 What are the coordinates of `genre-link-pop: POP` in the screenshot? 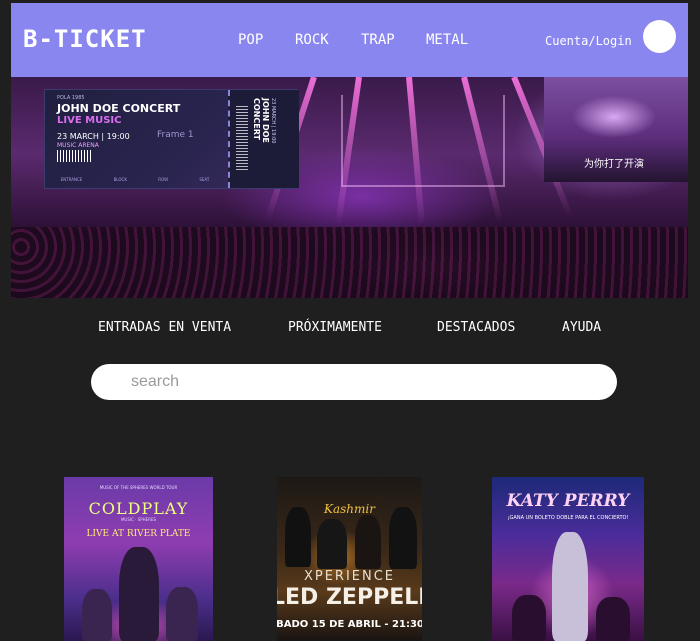 It's located at (250, 40).